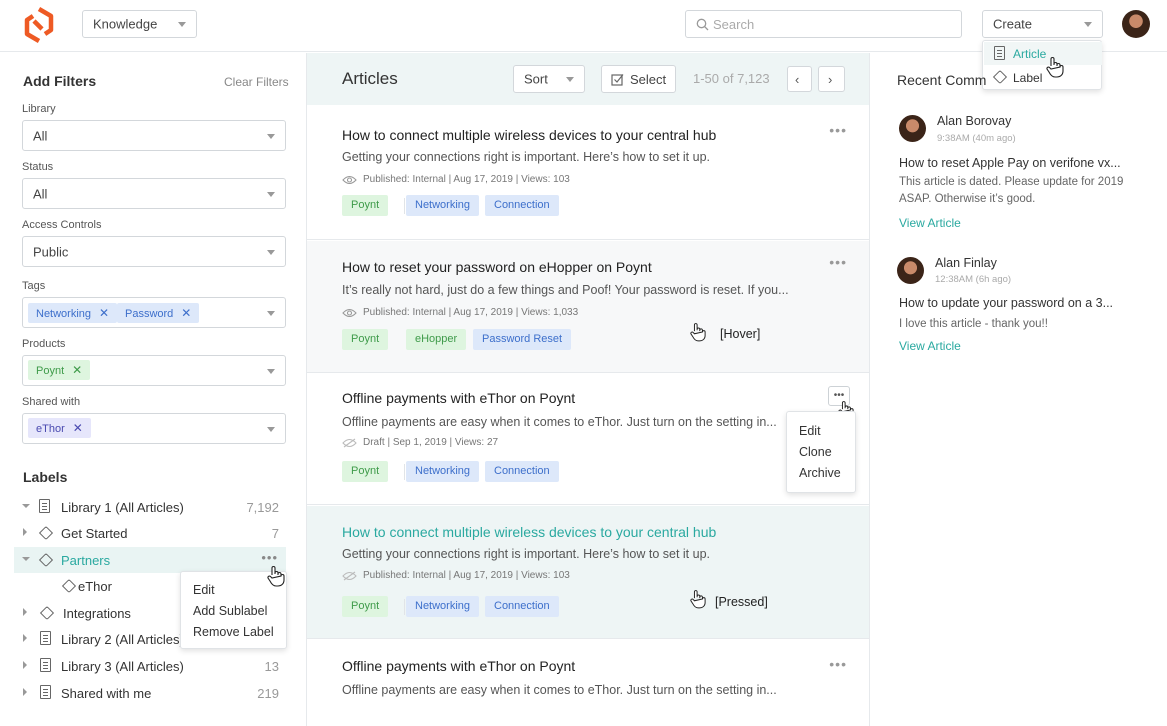  Describe the element at coordinates (522, 339) in the screenshot. I see `tag-pill: Password Reset` at that location.